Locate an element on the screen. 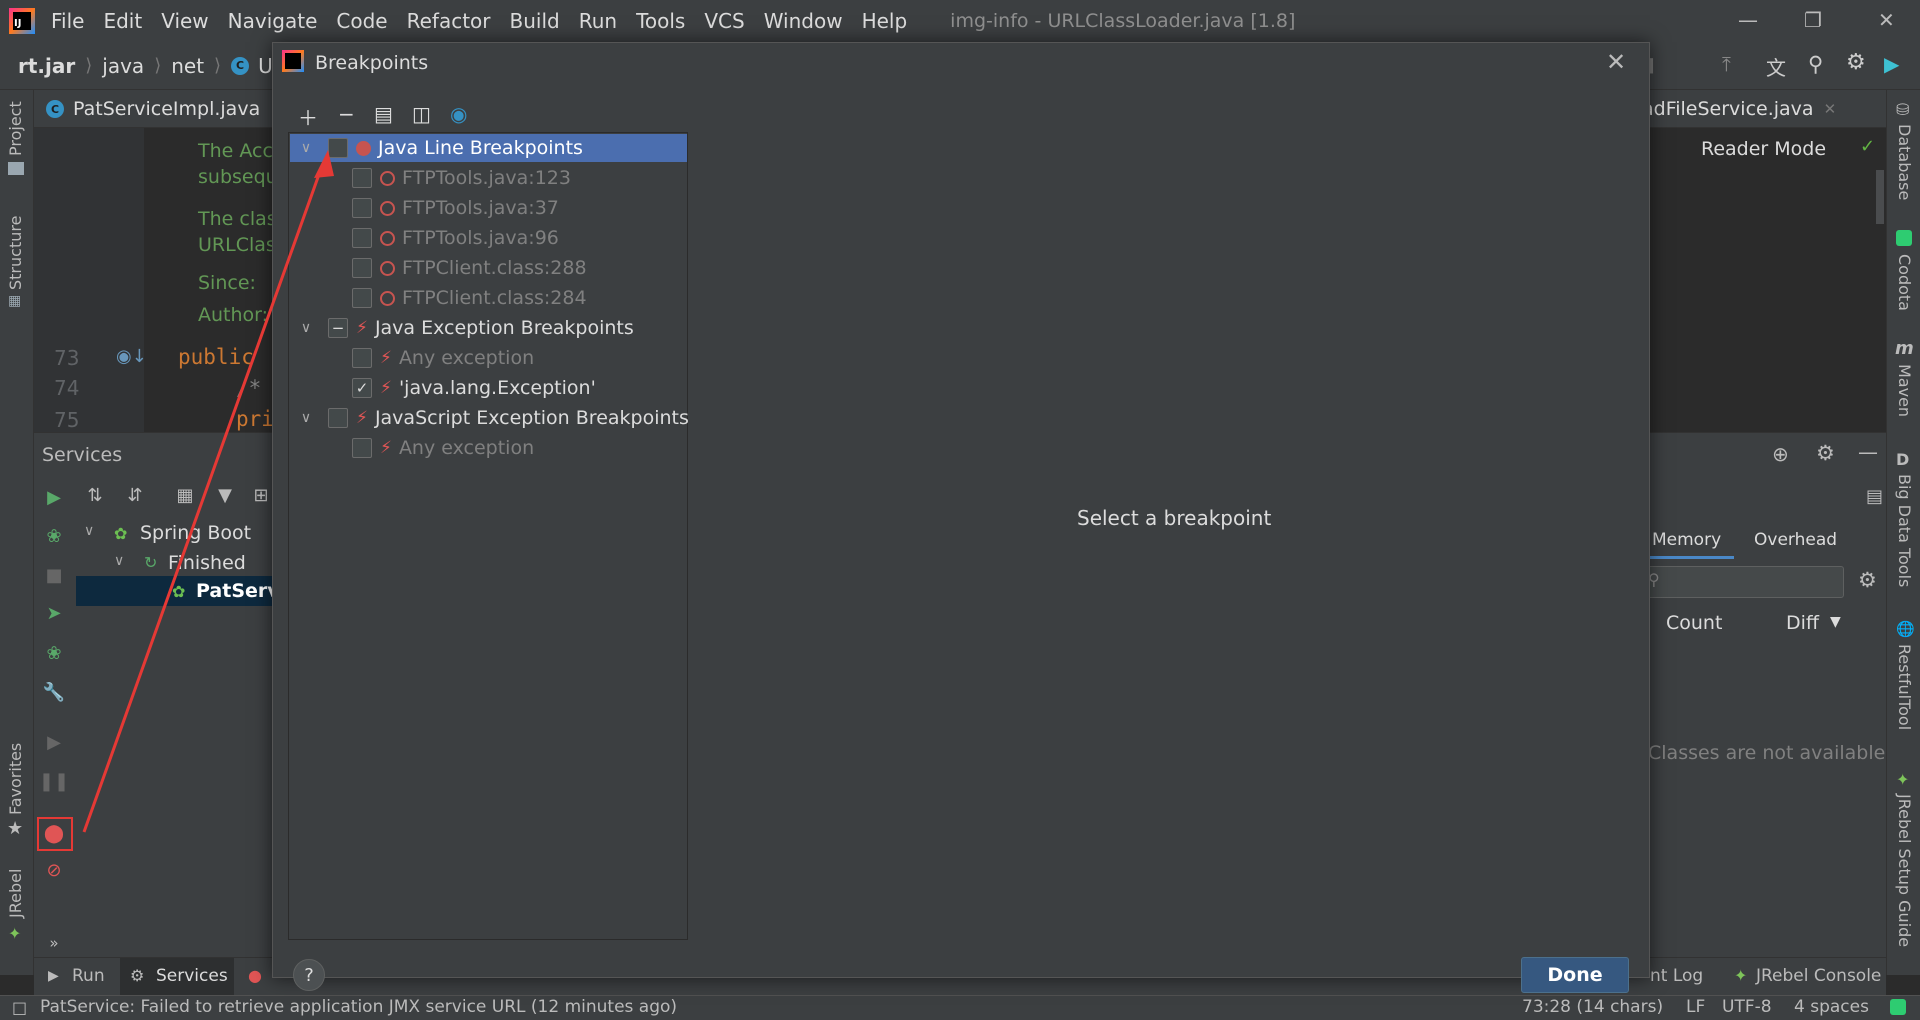  annotation-arrow is located at coordinates (208, 491).